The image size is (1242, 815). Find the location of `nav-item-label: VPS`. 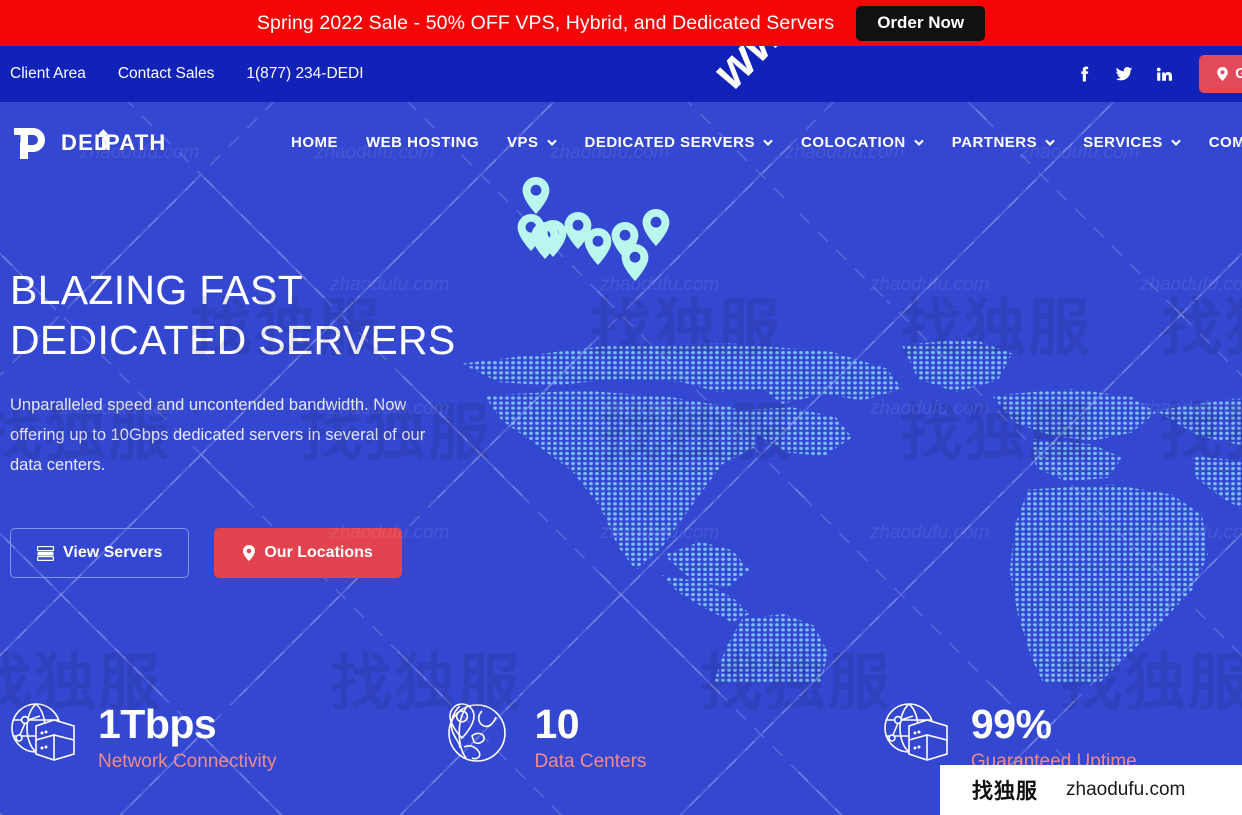

nav-item-label: VPS is located at coordinates (523, 142).